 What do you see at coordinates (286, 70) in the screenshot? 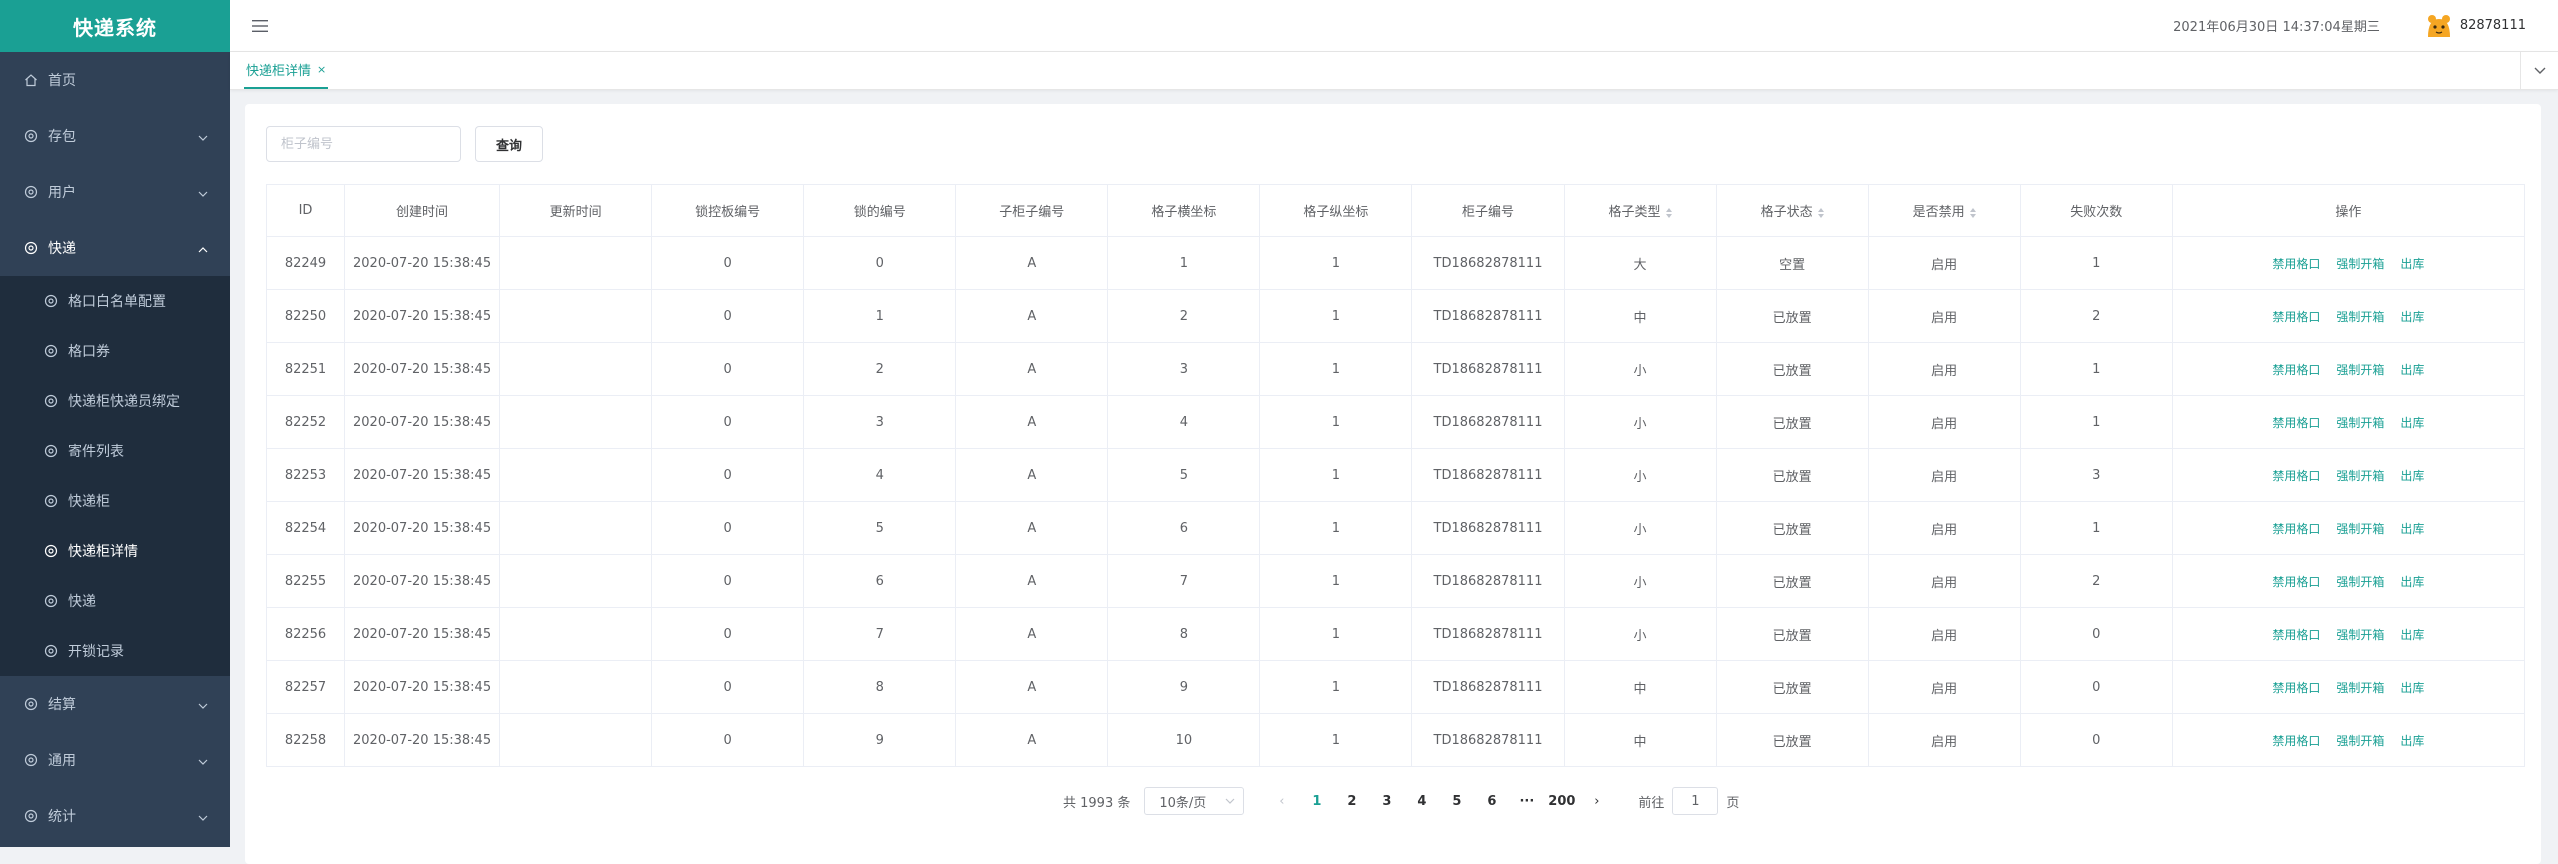
I see `tab-express-cabinet-detail: 快递柜详情 ×` at bounding box center [286, 70].